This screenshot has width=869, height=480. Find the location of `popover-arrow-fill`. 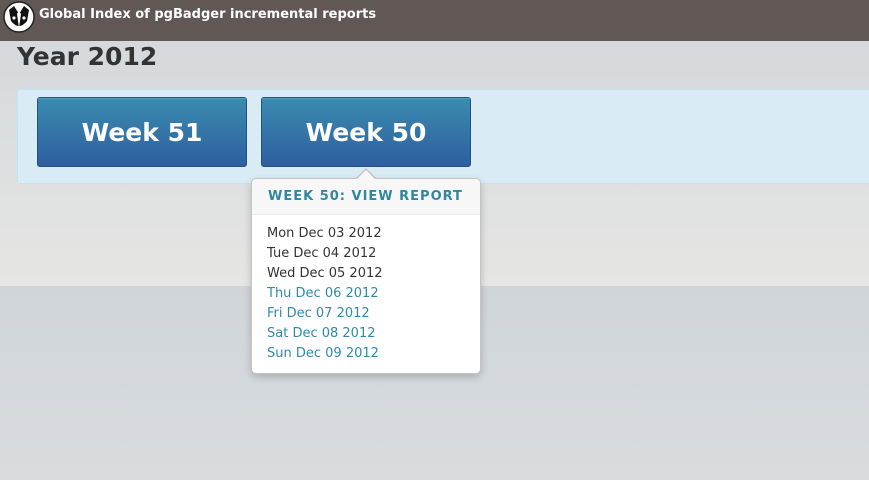

popover-arrow-fill is located at coordinates (366, 175).